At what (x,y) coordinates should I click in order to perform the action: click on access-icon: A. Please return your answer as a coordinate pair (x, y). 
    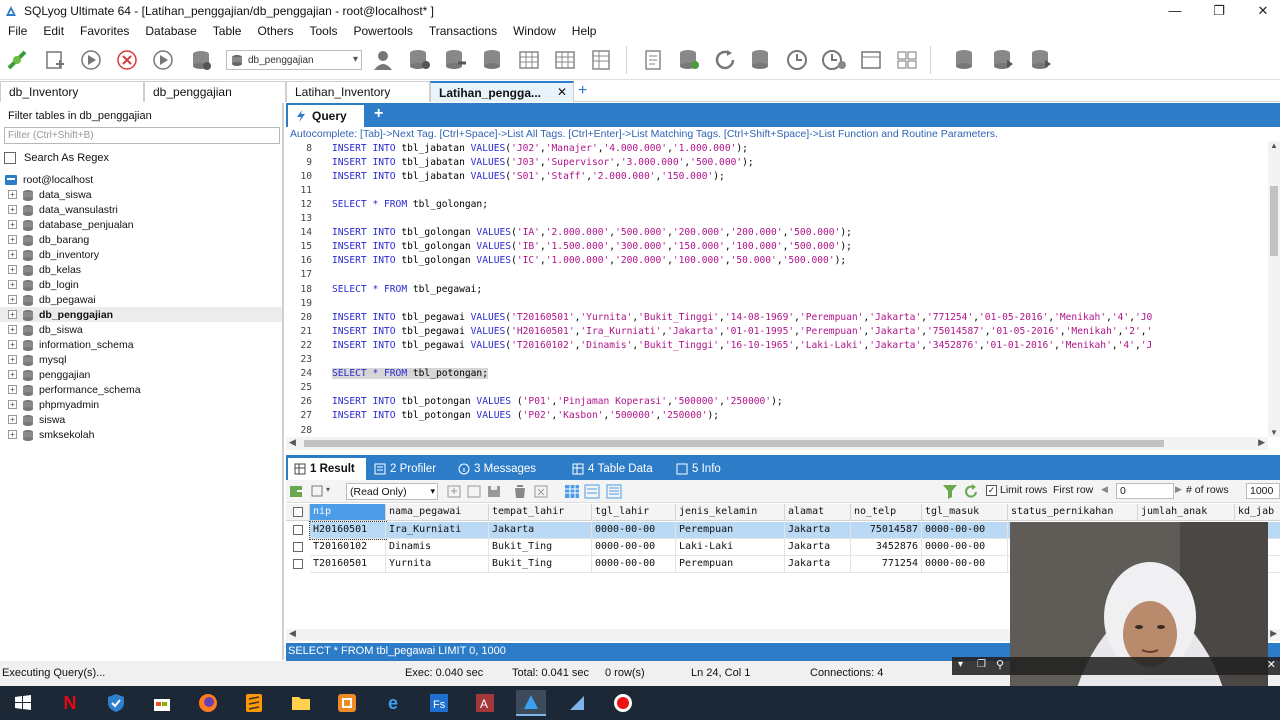
    Looking at the image, I should click on (485, 703).